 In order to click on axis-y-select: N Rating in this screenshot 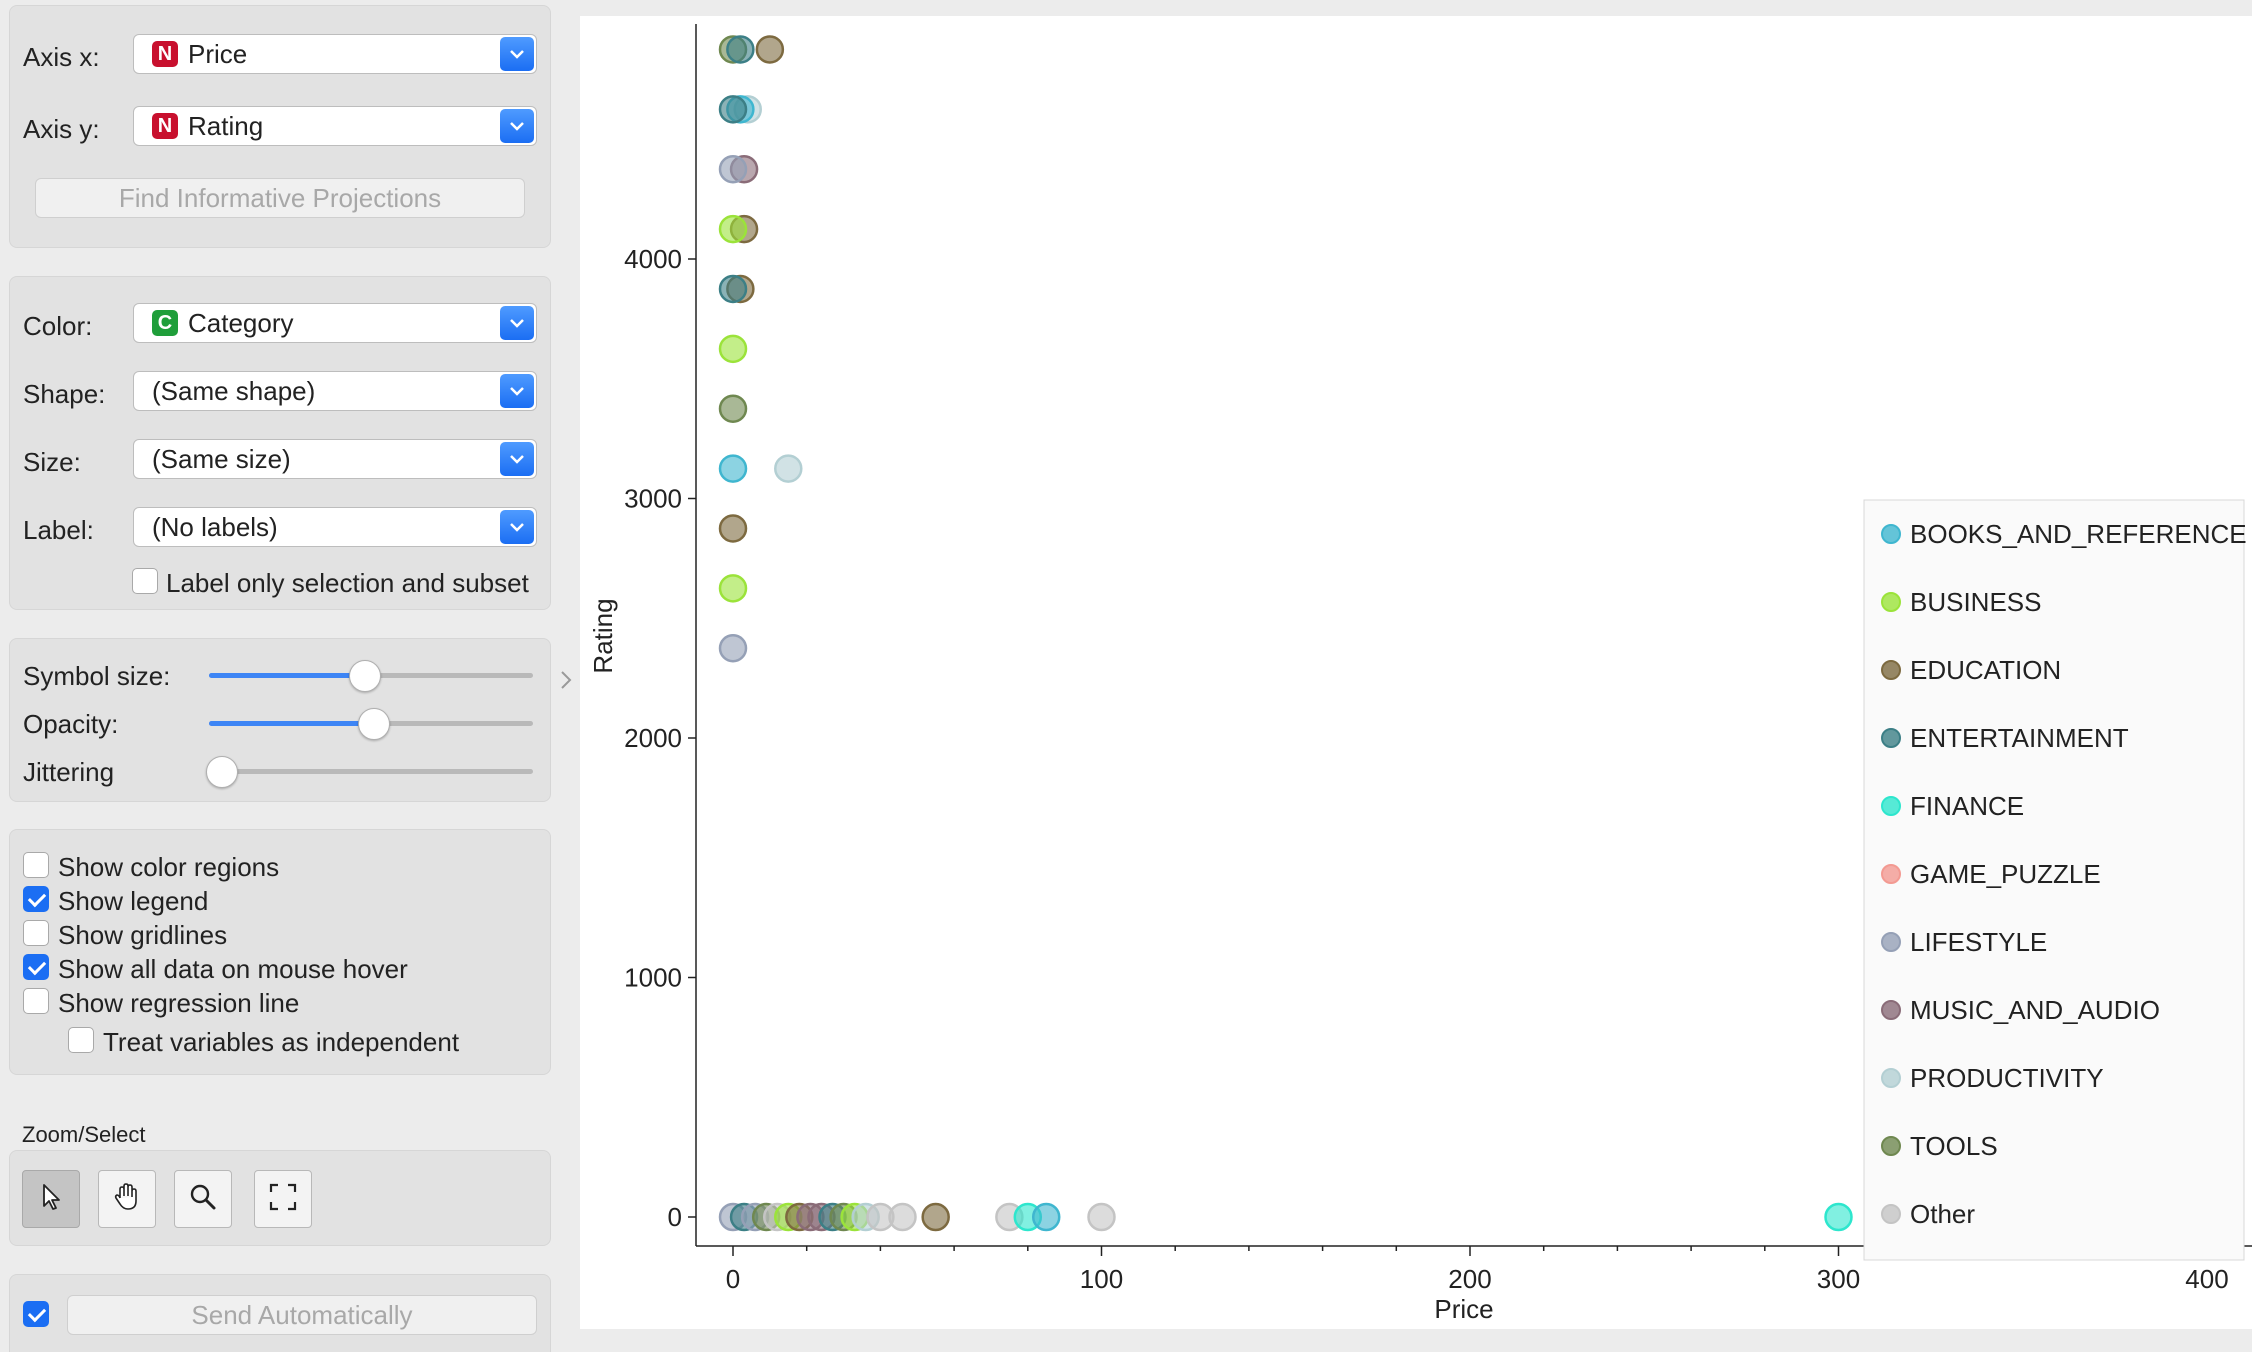, I will do `click(335, 126)`.